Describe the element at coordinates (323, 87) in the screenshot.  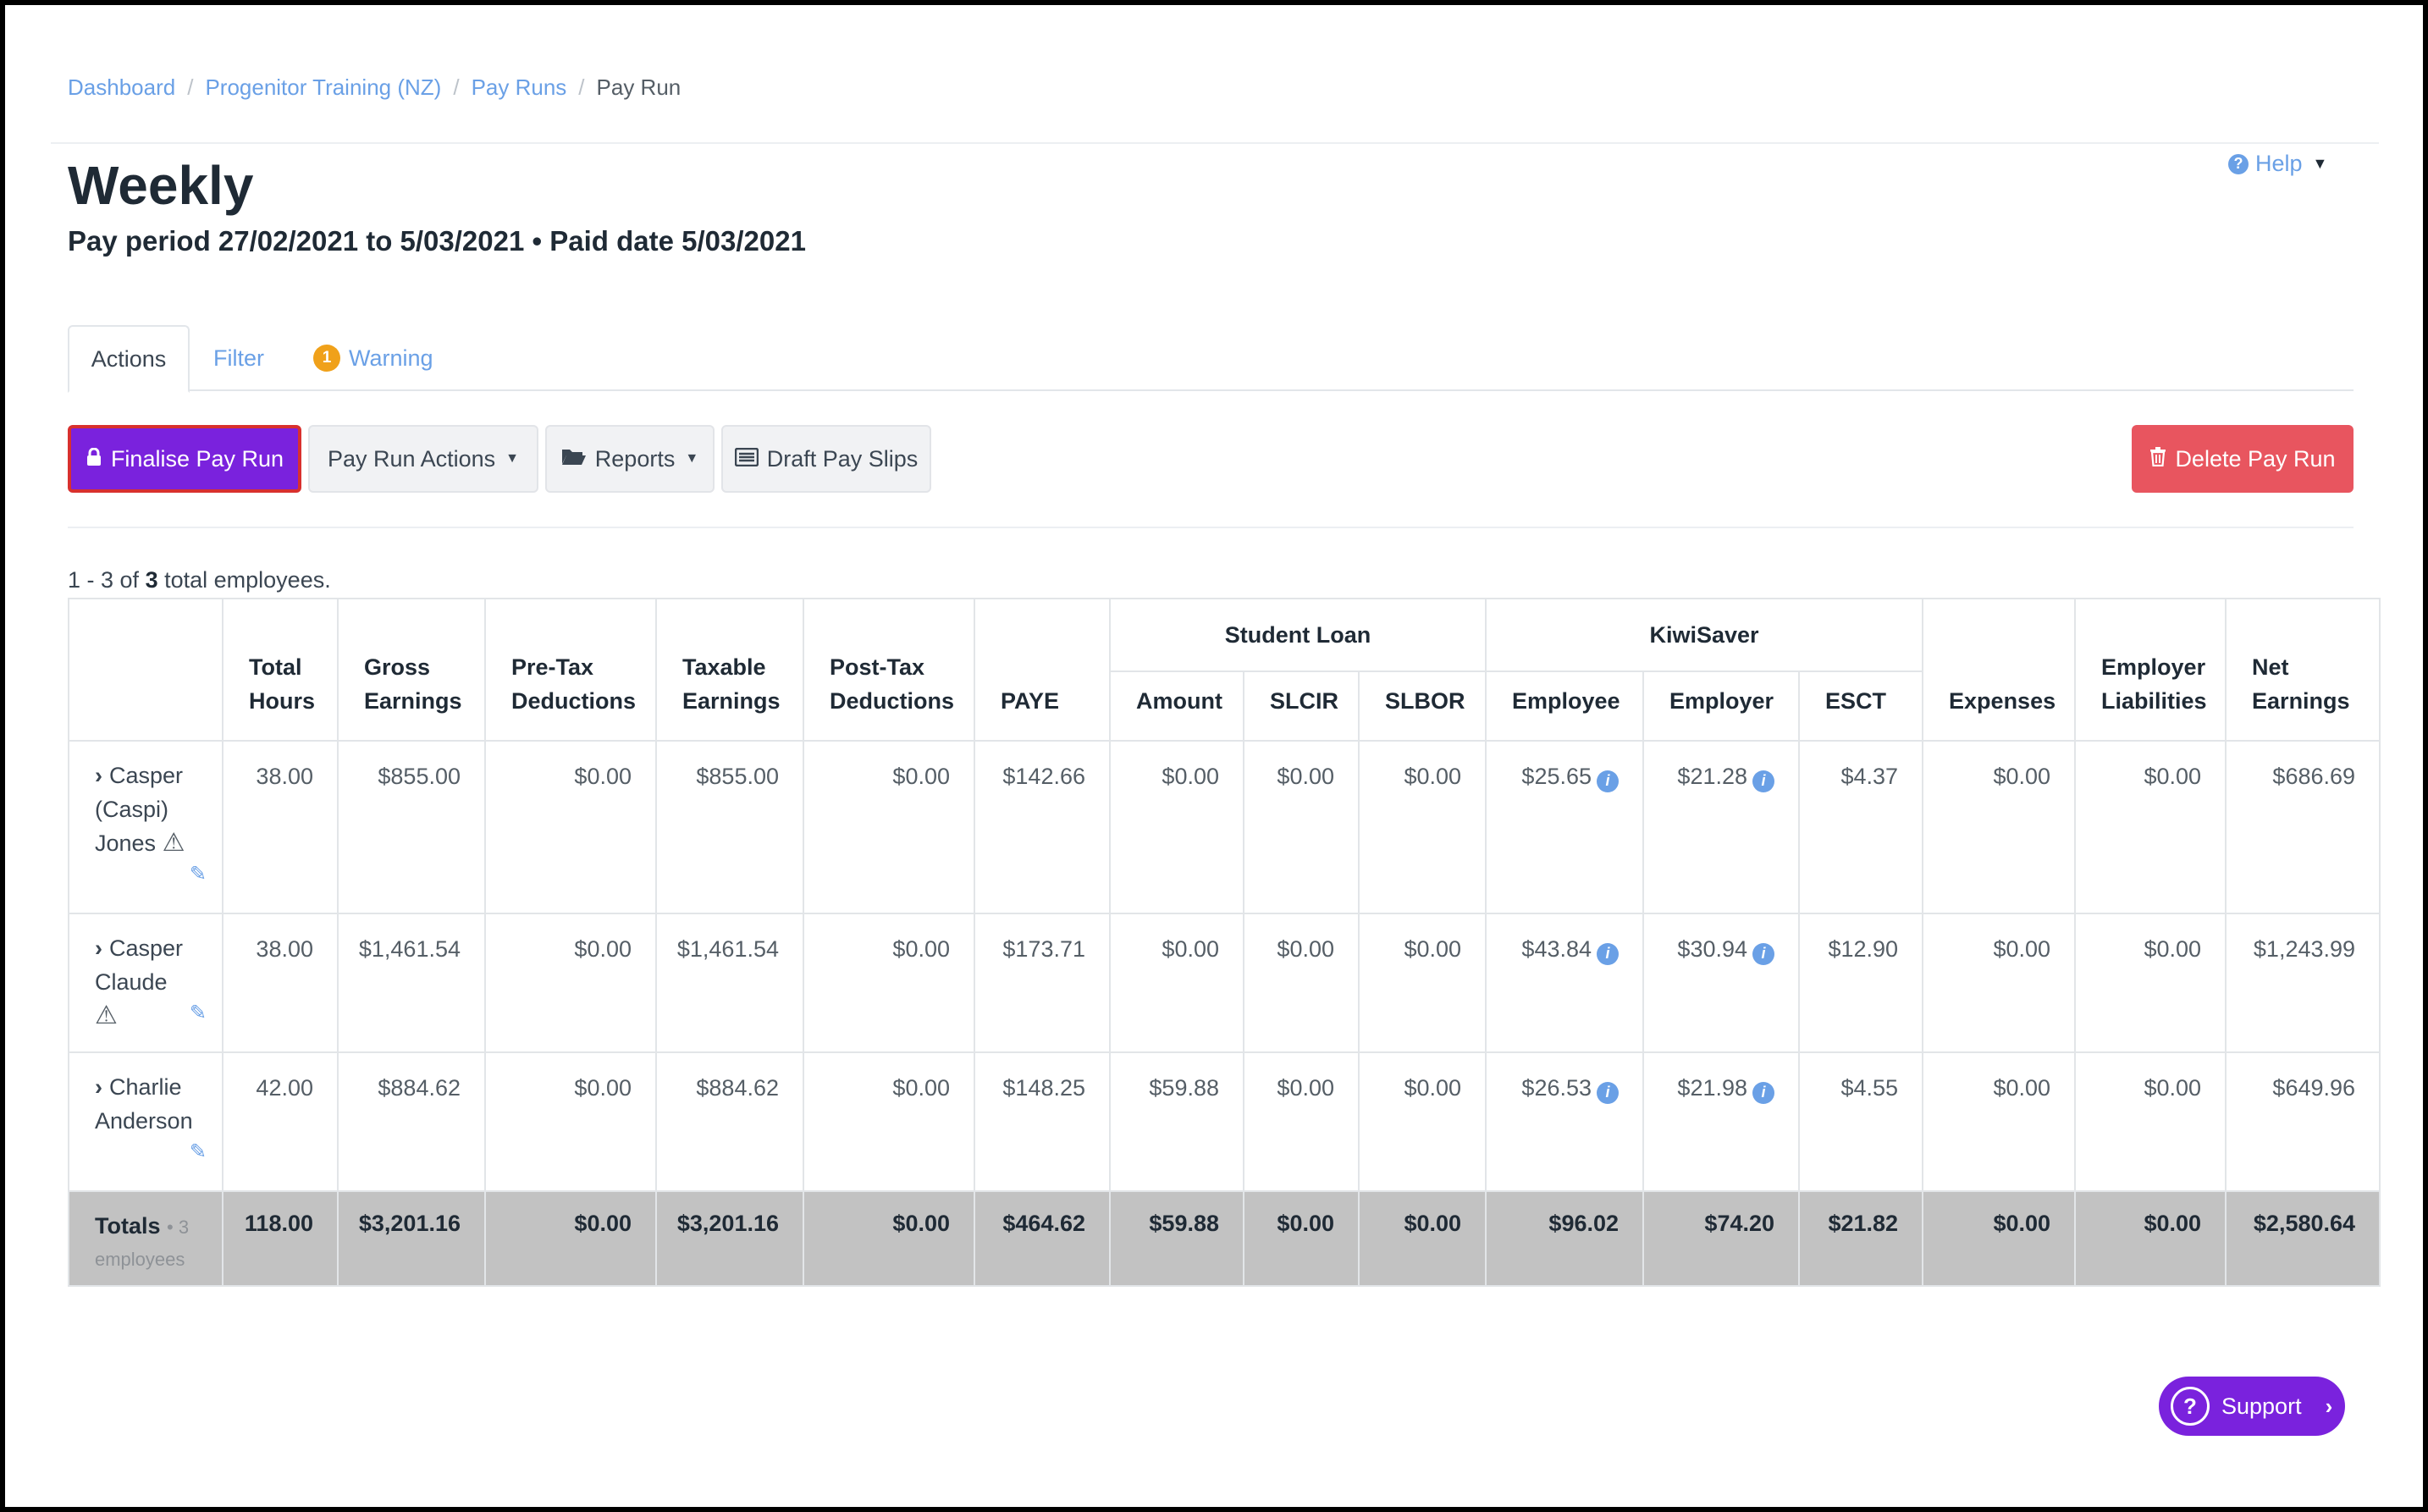
I see `breadcrumb-organisation: Progenitor Training (NZ)` at that location.